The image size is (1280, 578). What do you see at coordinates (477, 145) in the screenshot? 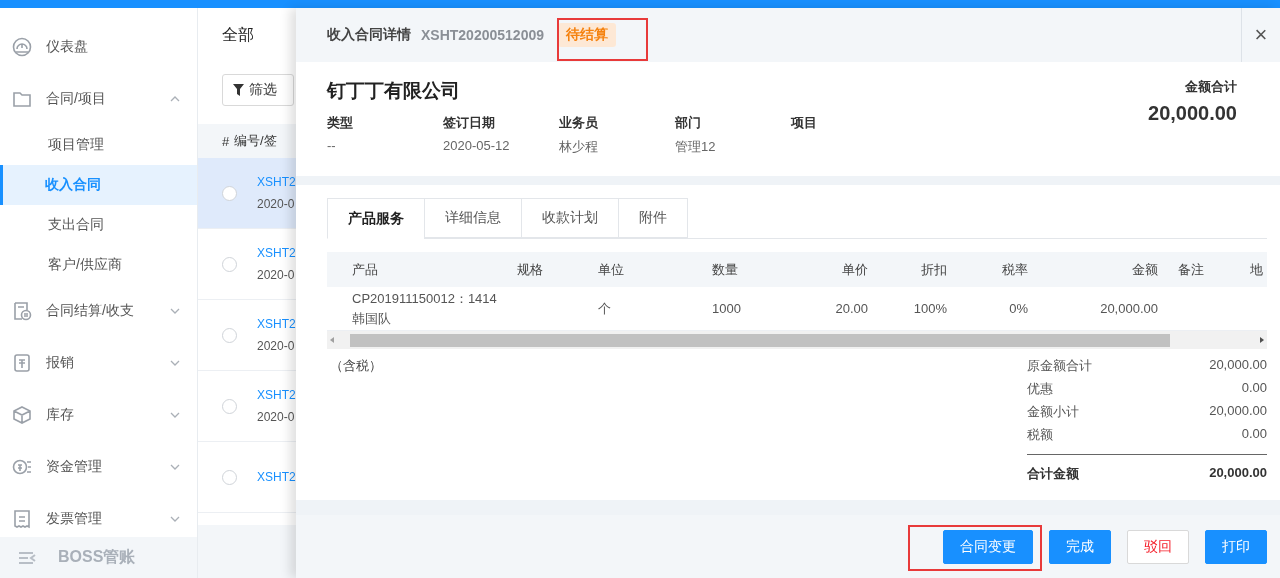
I see `field-value: 2020-05-12` at bounding box center [477, 145].